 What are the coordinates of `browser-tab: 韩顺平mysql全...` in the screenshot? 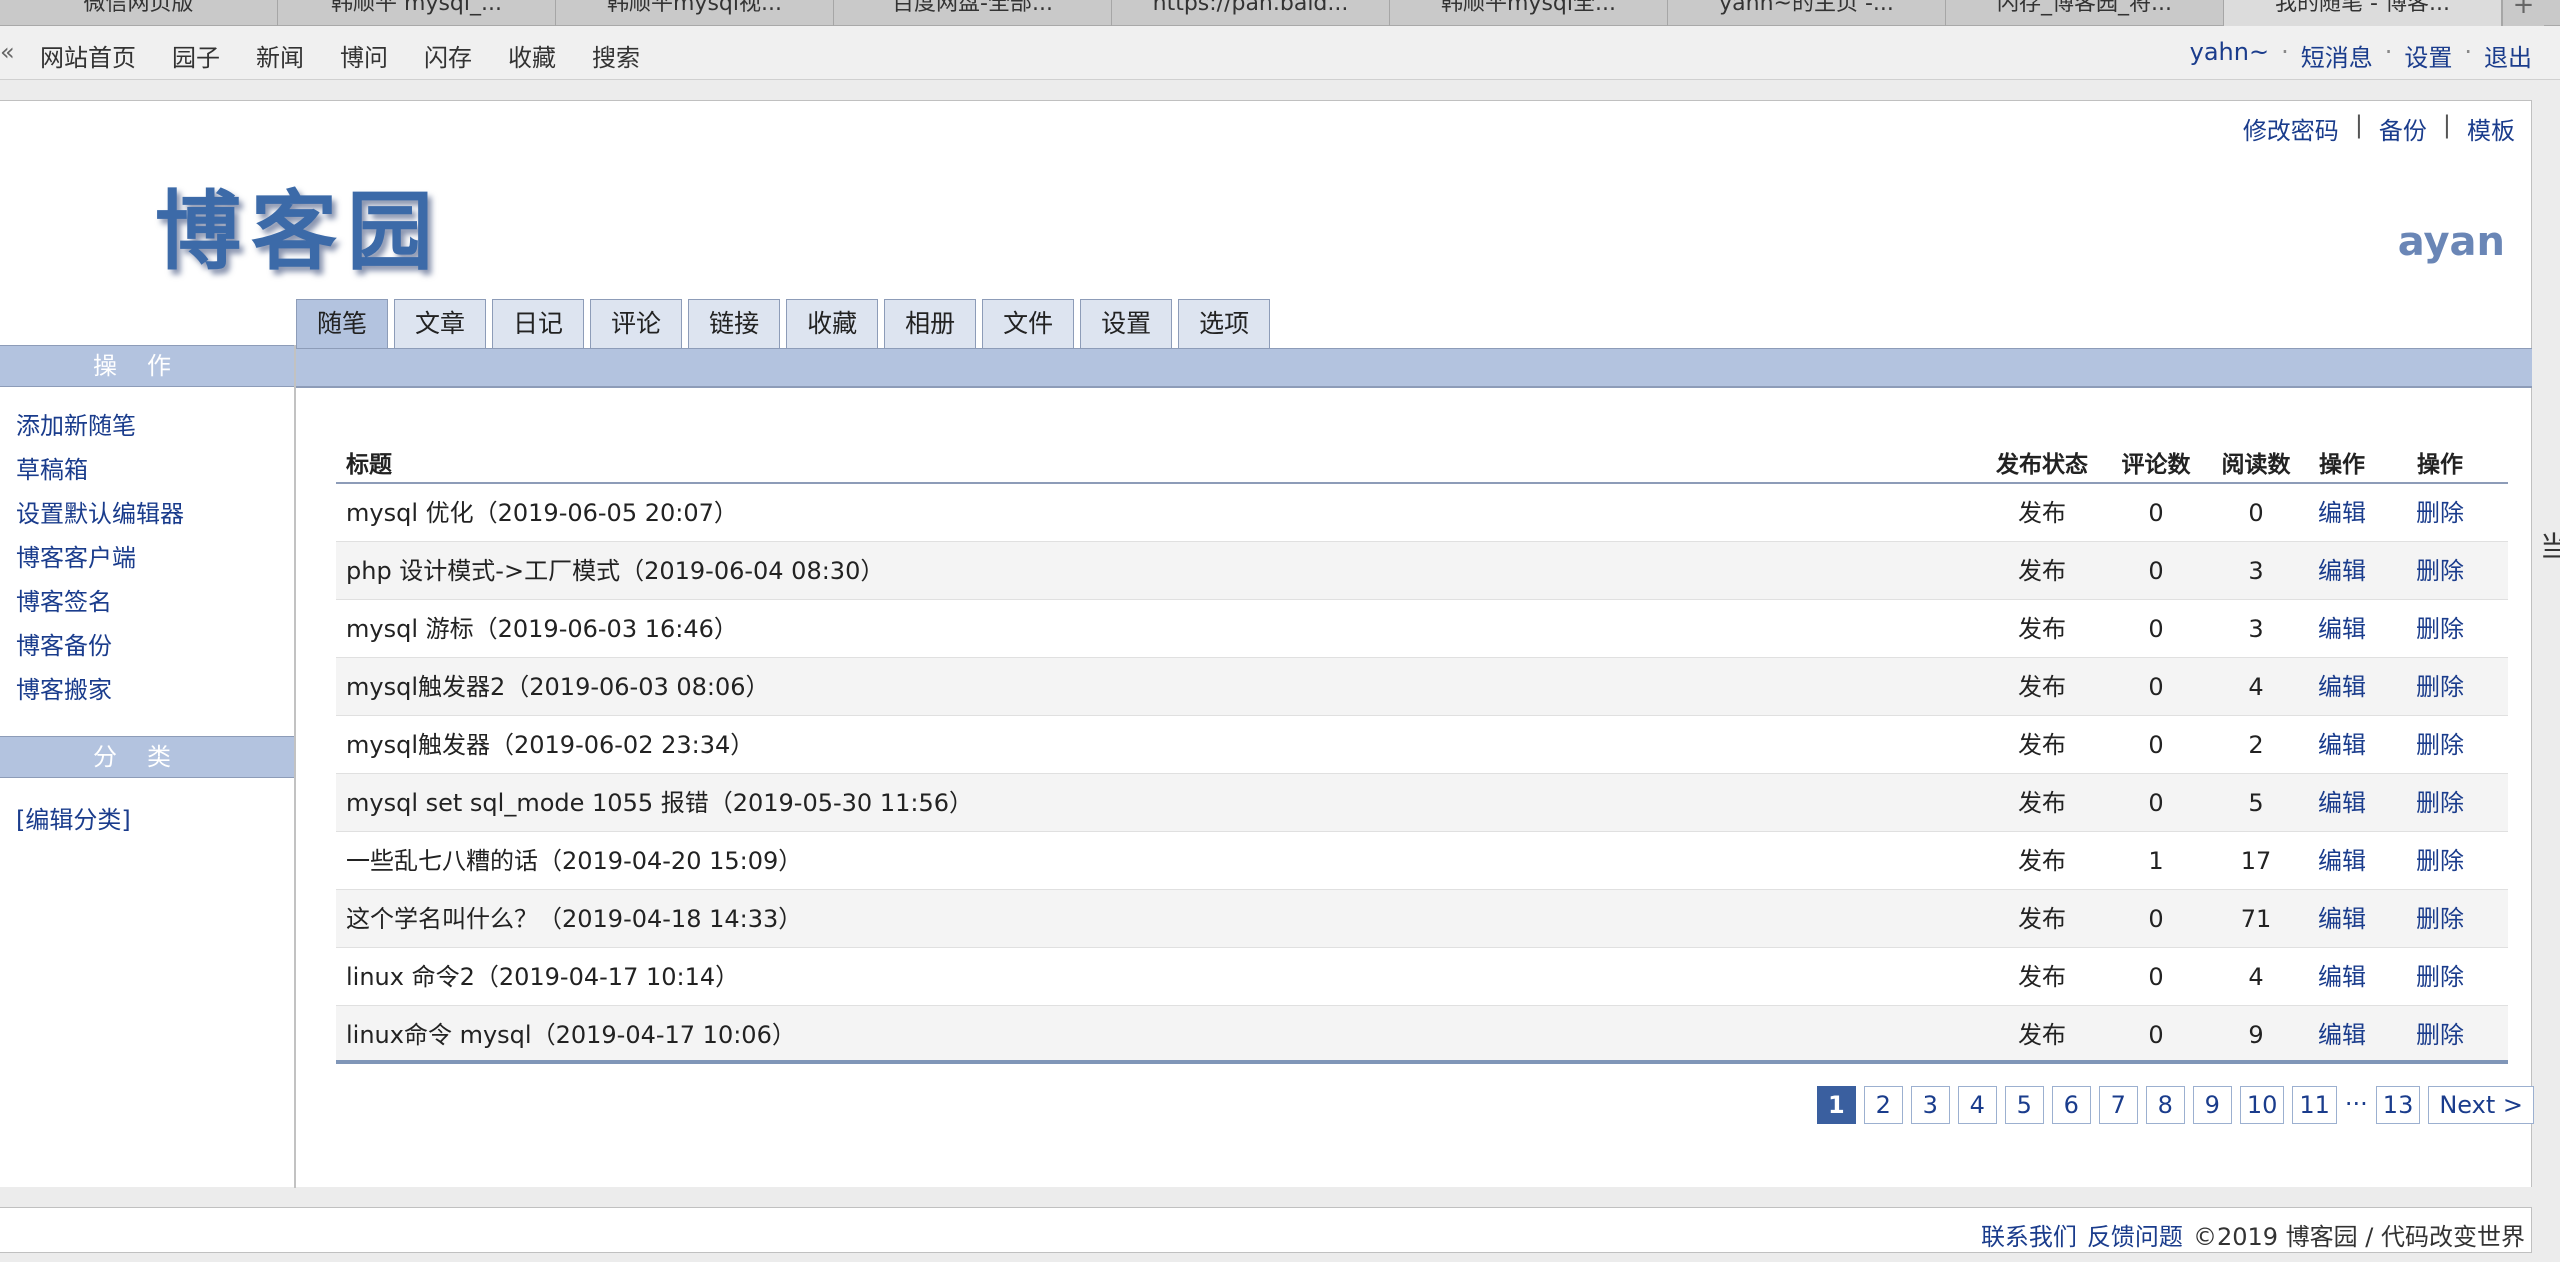 It's located at (1529, 13).